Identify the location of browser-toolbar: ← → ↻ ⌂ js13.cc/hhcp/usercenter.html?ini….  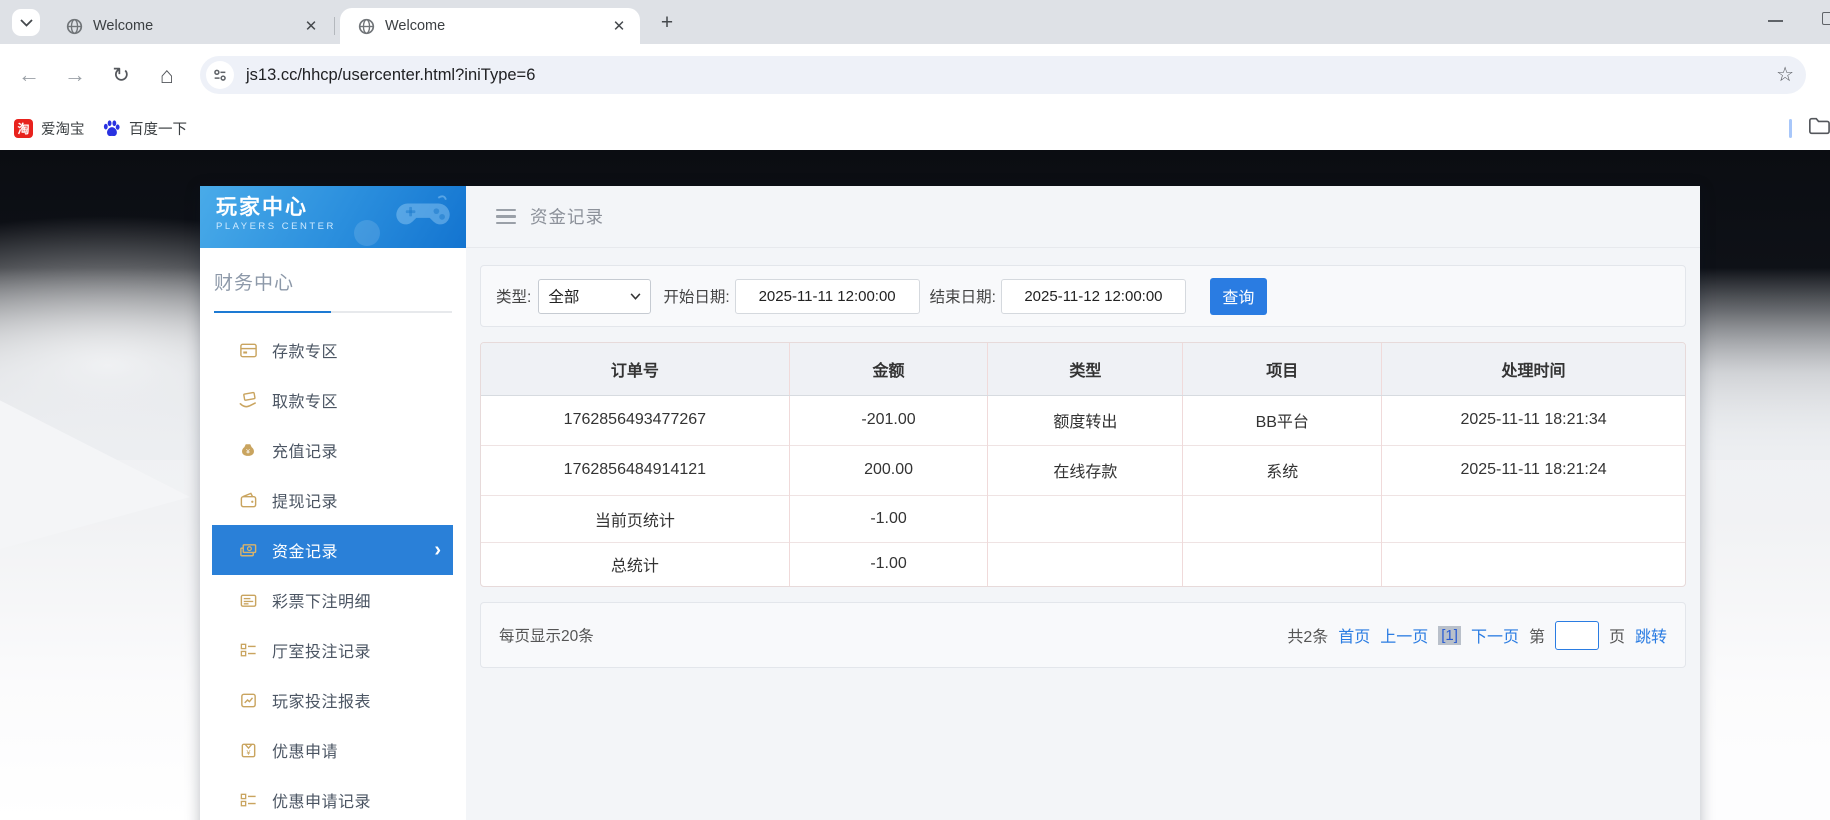
(915, 75).